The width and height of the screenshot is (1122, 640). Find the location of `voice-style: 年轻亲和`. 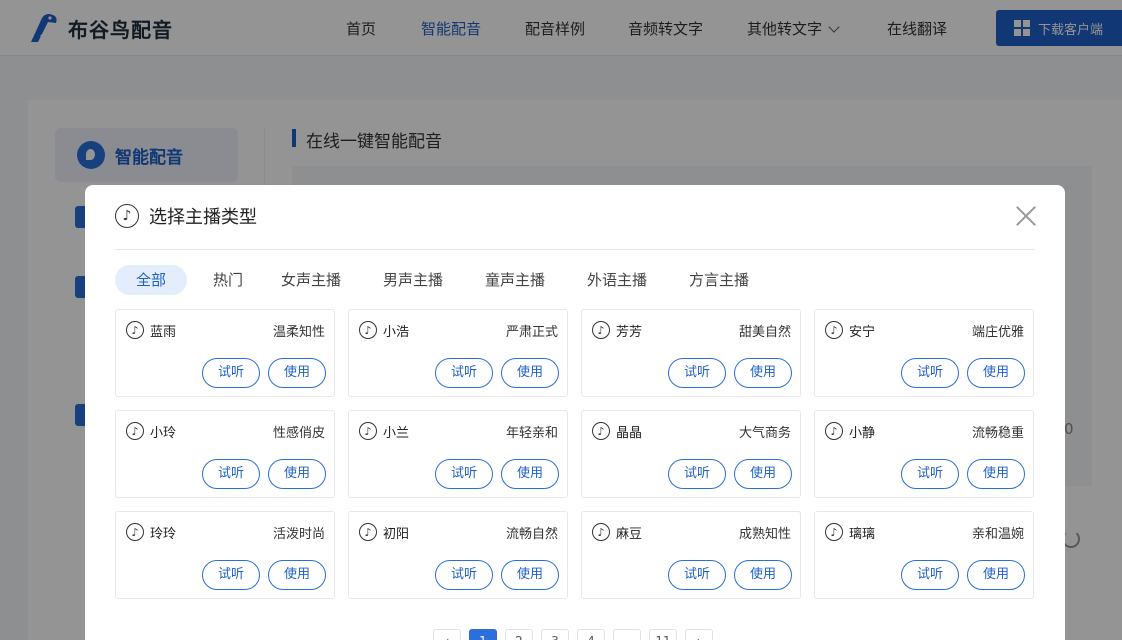

voice-style: 年轻亲和 is located at coordinates (531, 433).